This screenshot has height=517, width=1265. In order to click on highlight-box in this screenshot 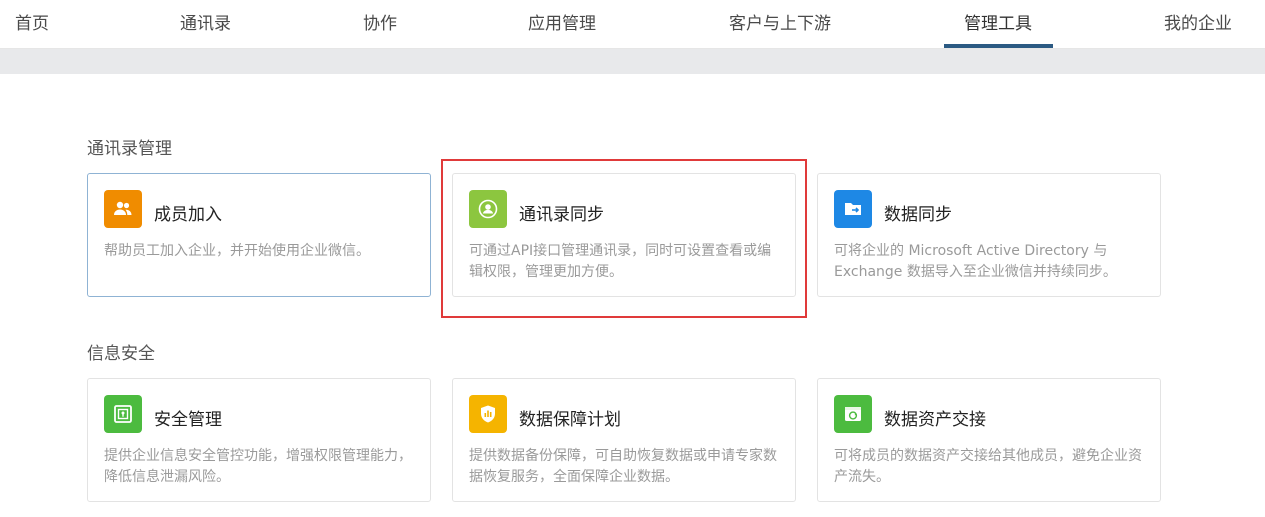, I will do `click(624, 238)`.